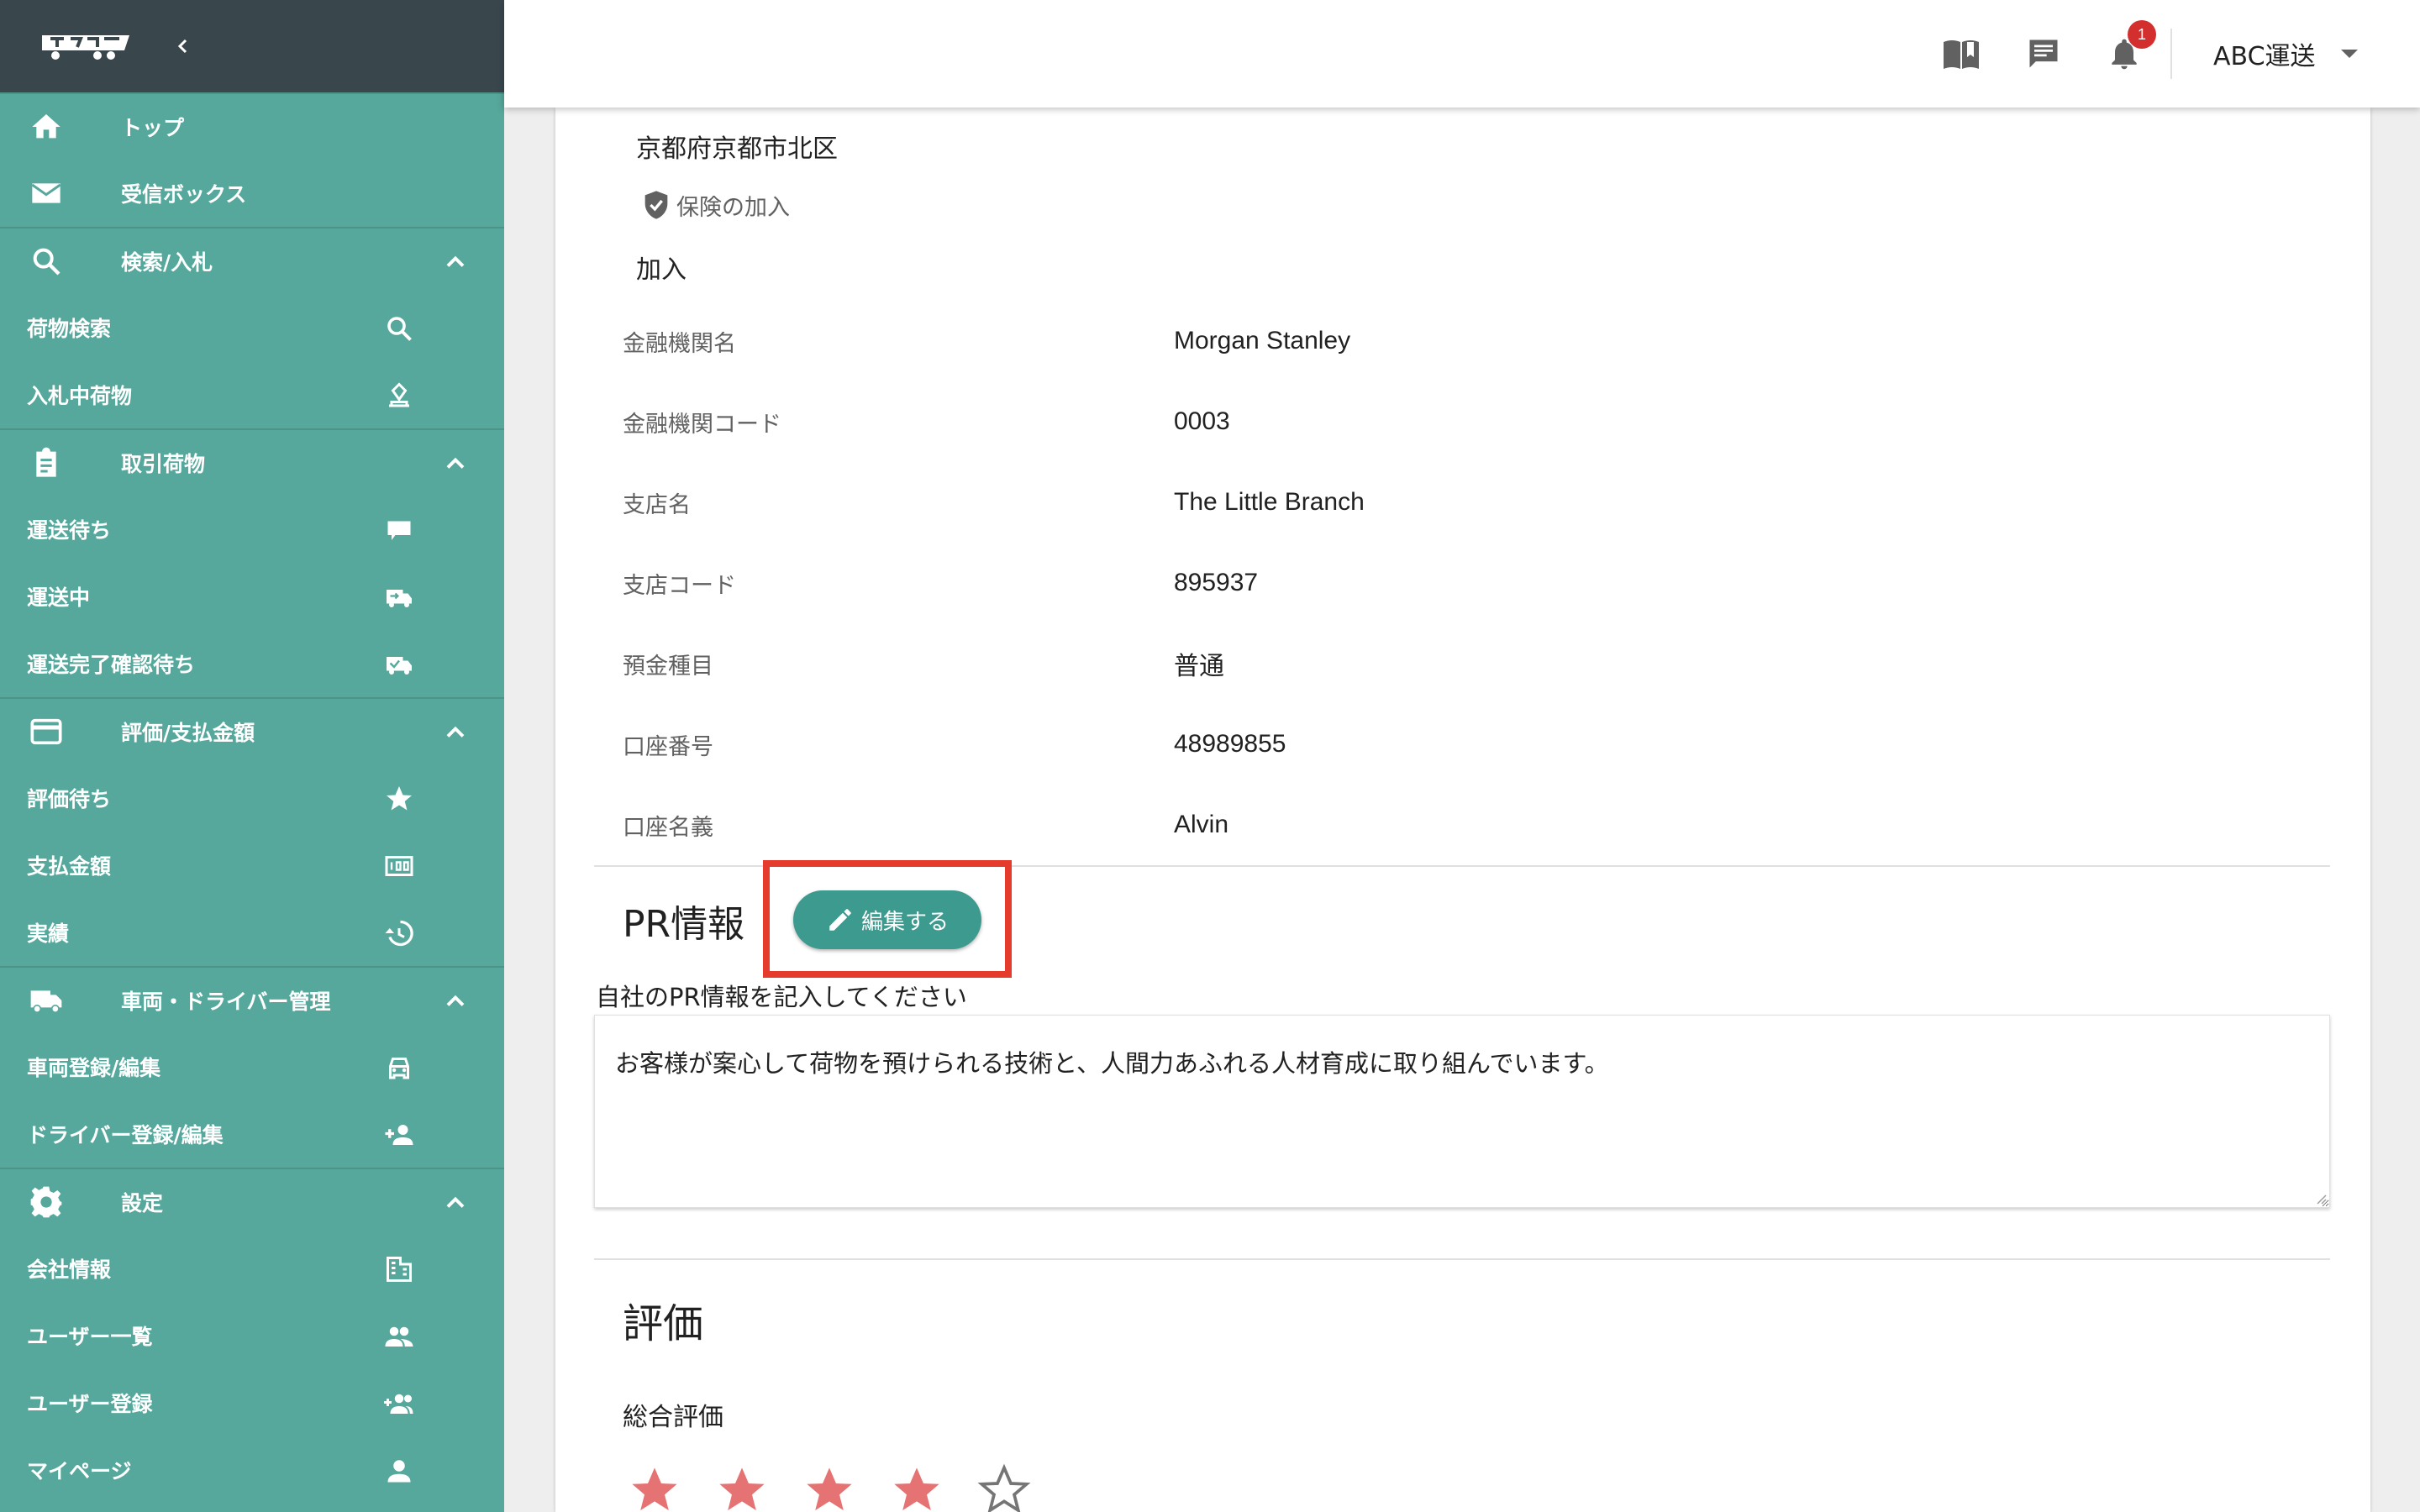 This screenshot has height=1512, width=2420. Describe the element at coordinates (90, 1337) in the screenshot. I see `sidebar-item-label: ユーザー一覧` at that location.